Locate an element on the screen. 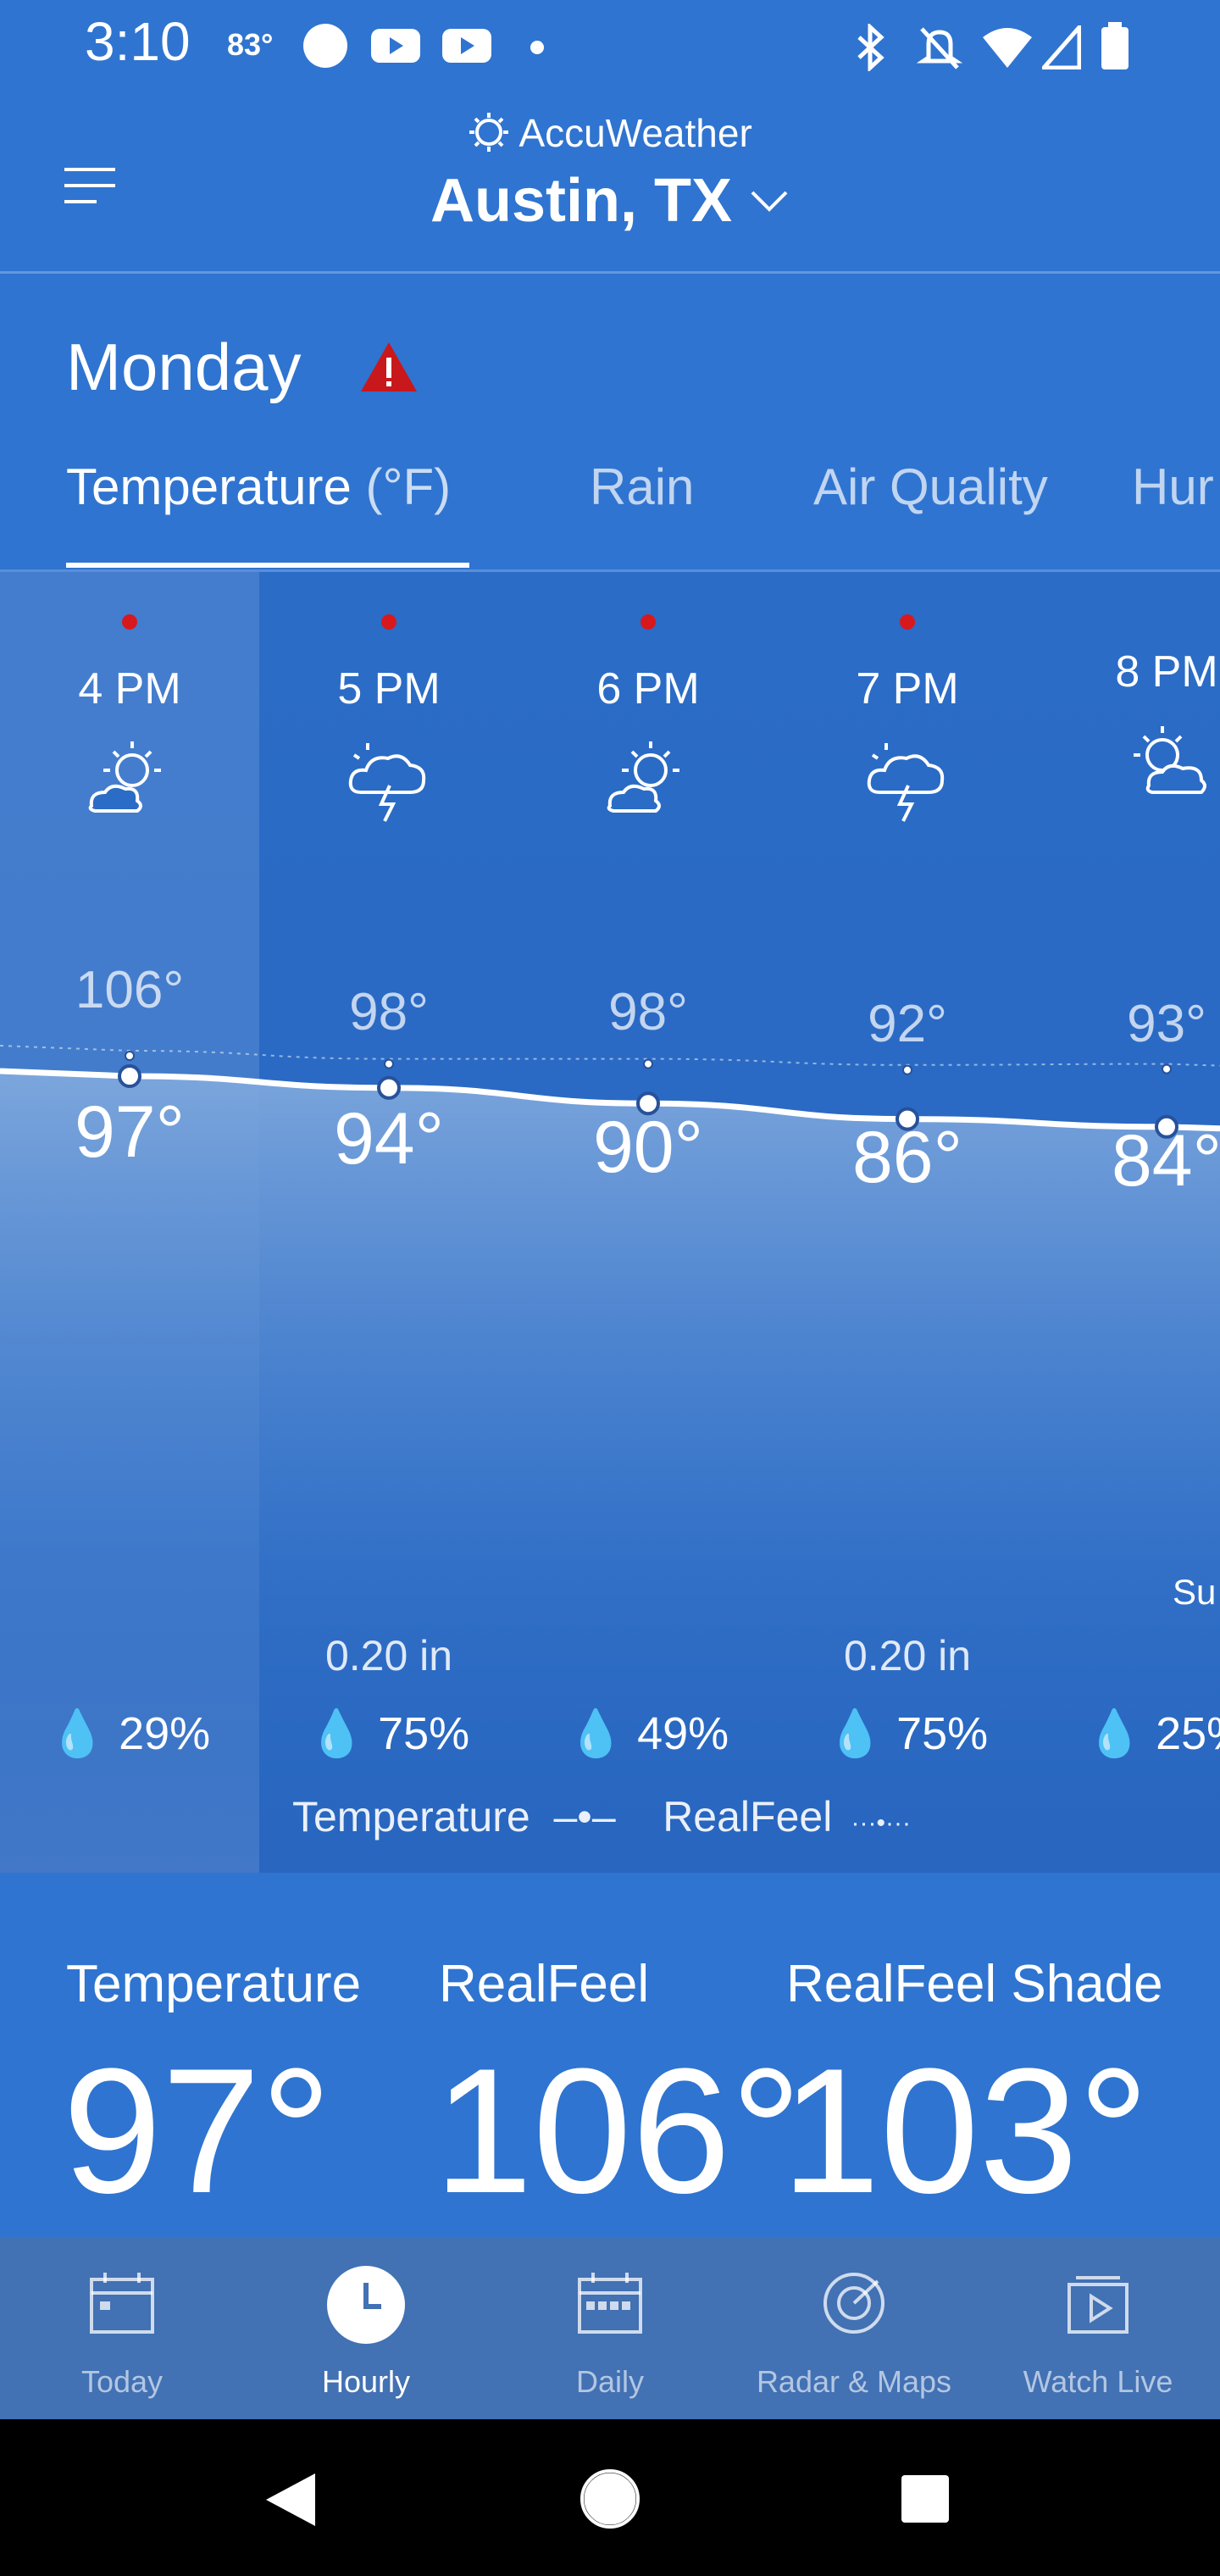 Image resolution: width=1220 pixels, height=2576 pixels. chart-legend: Temperature –•– RealFeel ···•··· is located at coordinates (601, 1816).